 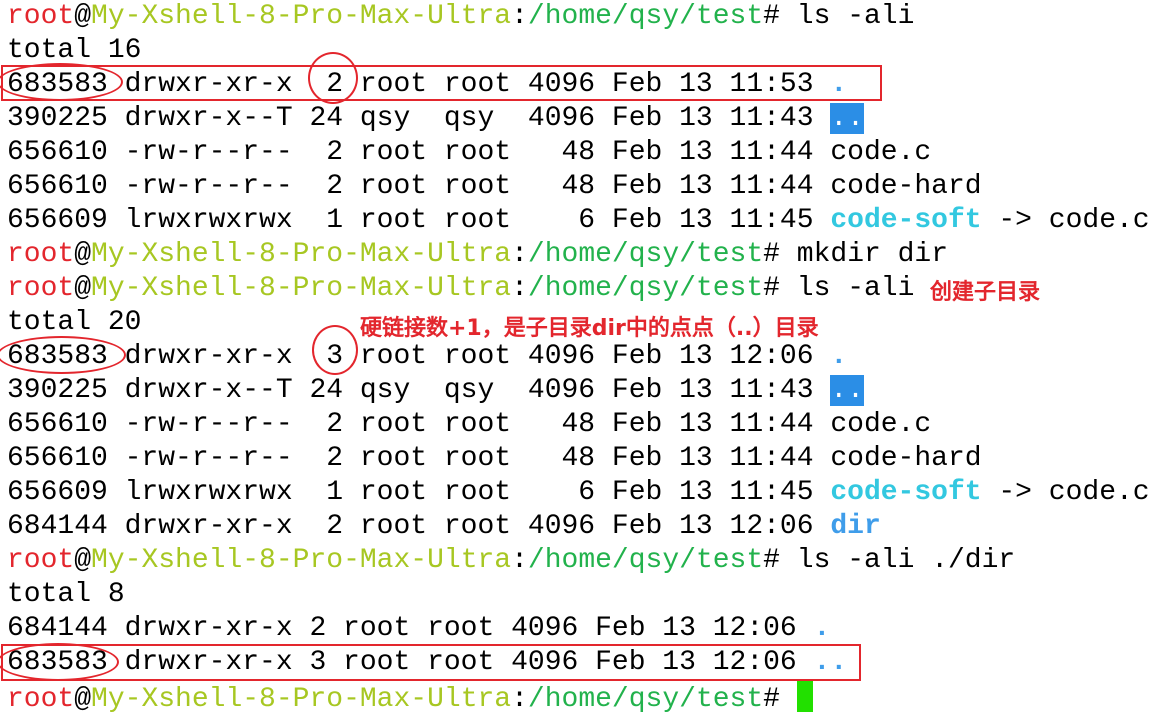 What do you see at coordinates (855, 526) in the screenshot?
I see `dir-entry-name: dir` at bounding box center [855, 526].